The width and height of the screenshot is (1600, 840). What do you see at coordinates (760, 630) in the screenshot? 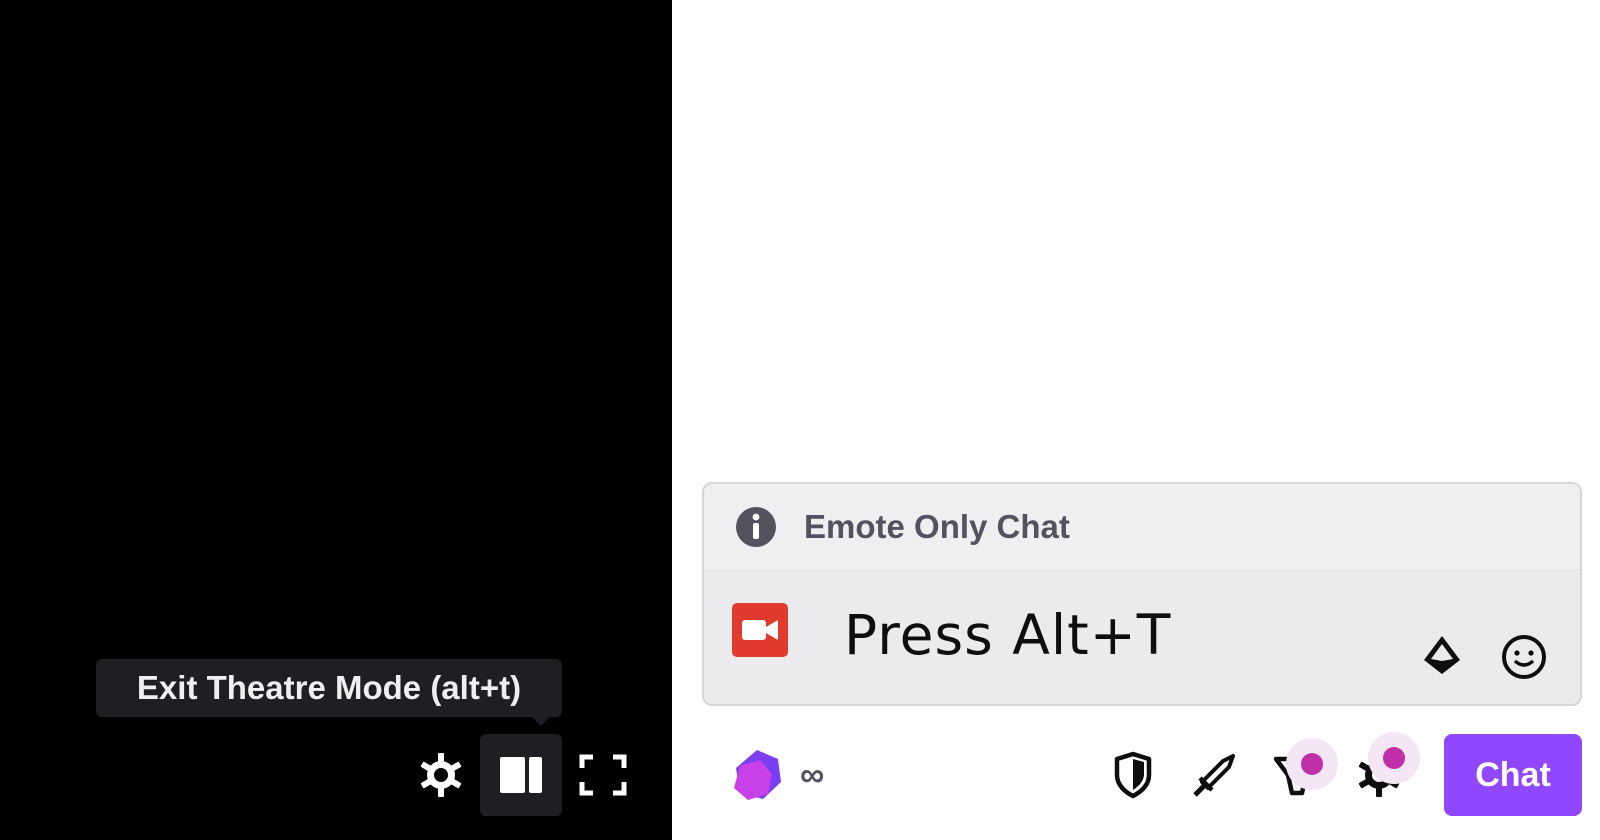
I see `camera-icon` at bounding box center [760, 630].